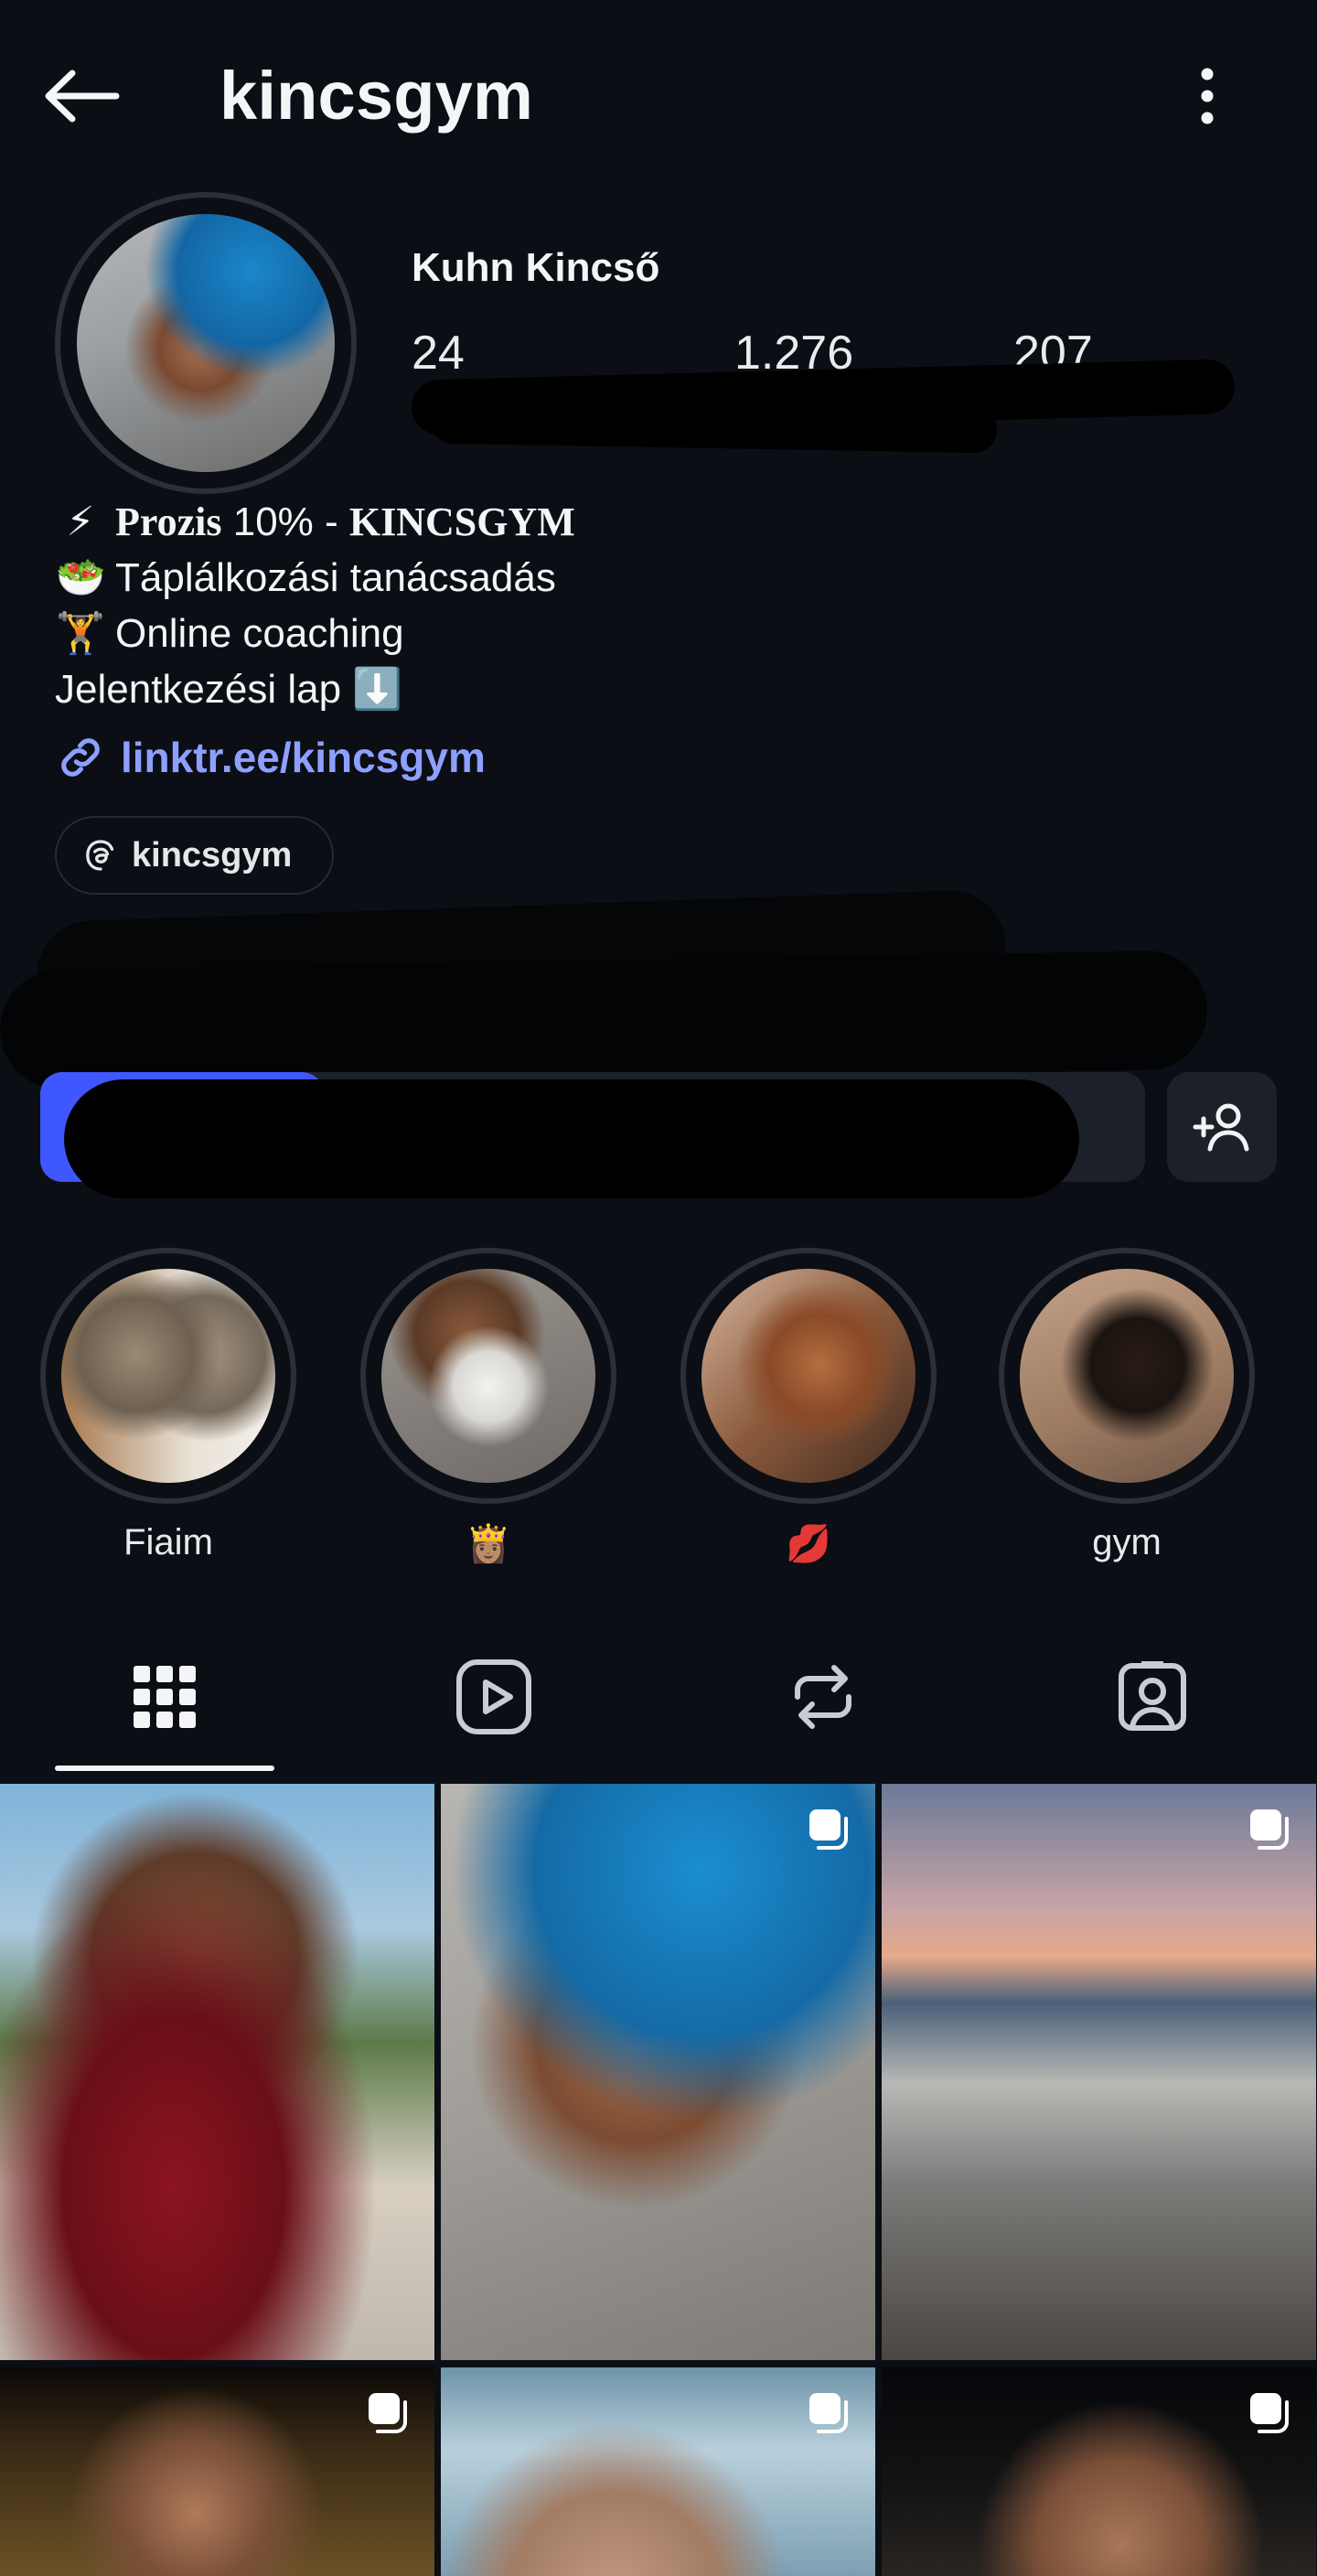 This screenshot has height=2576, width=1317. I want to click on link-icon, so click(80, 758).